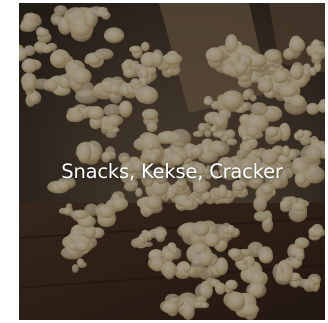  Describe the element at coordinates (172, 171) in the screenshot. I see `category-title: Snacks, Kekse, Cracker` at that location.